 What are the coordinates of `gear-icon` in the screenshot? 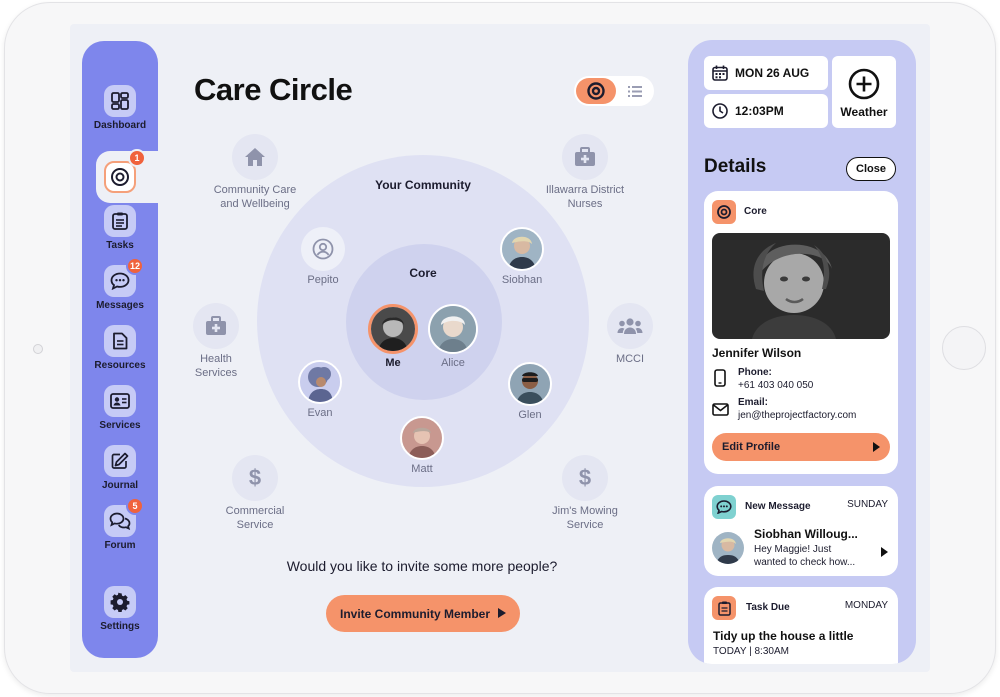 It's located at (120, 602).